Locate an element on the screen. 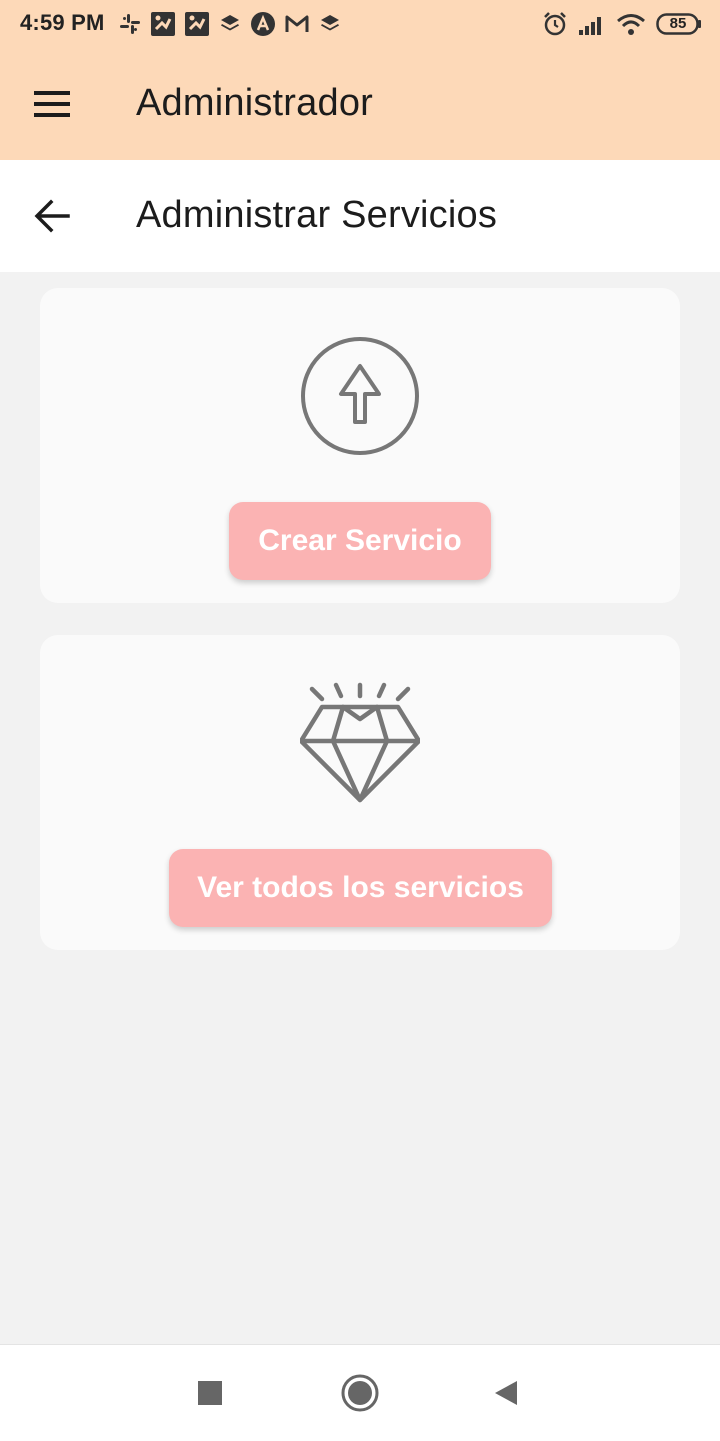 This screenshot has height=1441, width=720. create-service-button: Crear Servicio is located at coordinates (360, 541).